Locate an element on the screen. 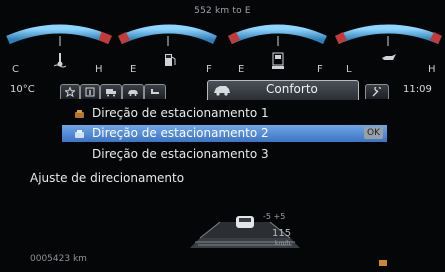  tab-favorites is located at coordinates (70, 91).